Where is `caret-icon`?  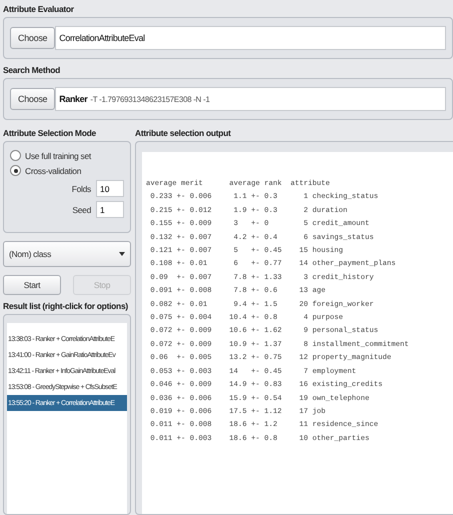
caret-icon is located at coordinates (122, 254).